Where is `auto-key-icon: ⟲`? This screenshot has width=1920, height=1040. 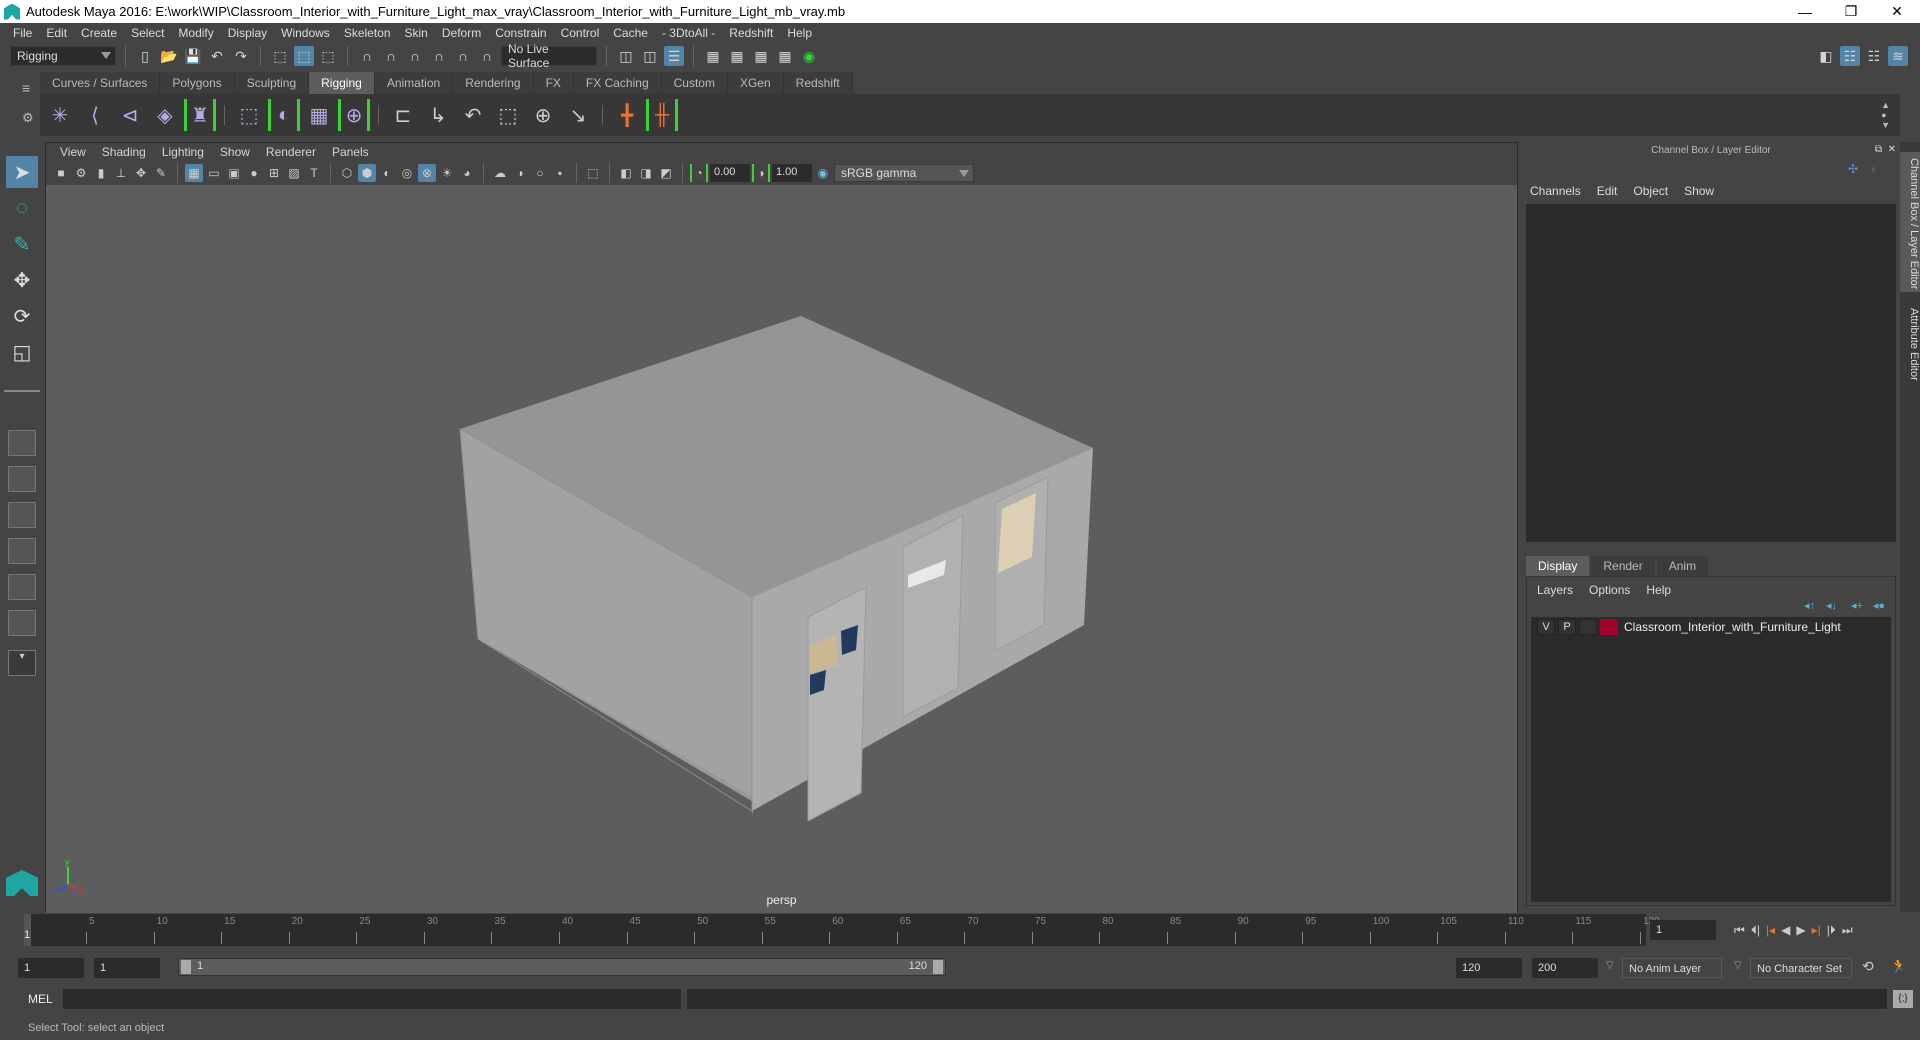
auto-key-icon: ⟲ is located at coordinates (1868, 966).